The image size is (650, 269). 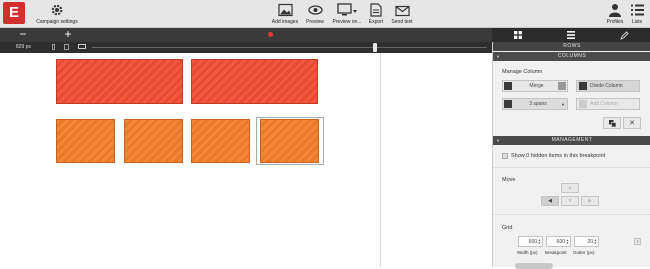 I want to click on rows-section-header: ROWS, so click(x=571, y=46).